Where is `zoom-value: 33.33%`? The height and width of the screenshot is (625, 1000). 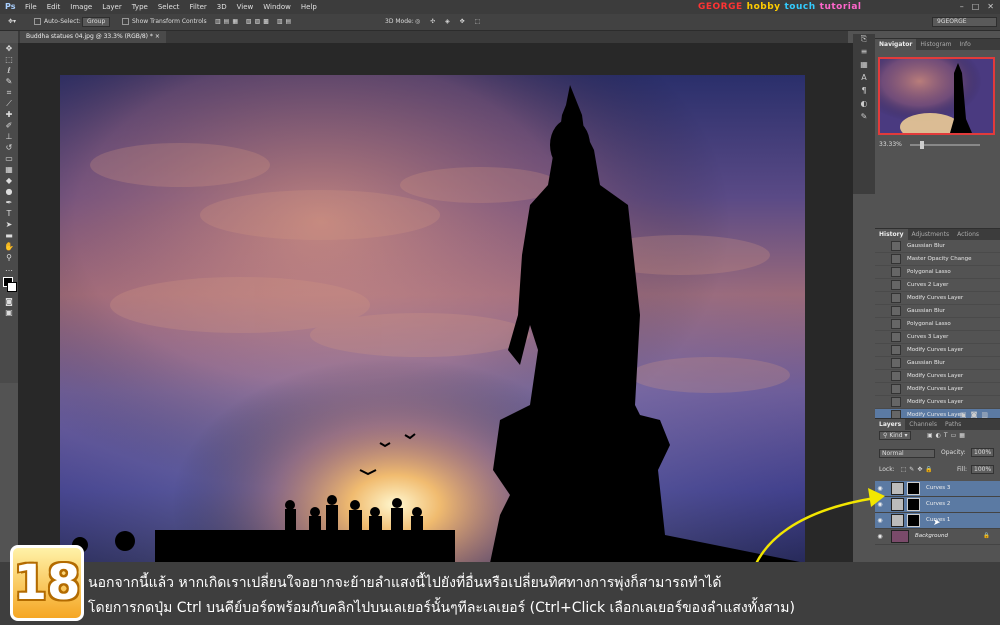
zoom-value: 33.33% is located at coordinates (890, 144).